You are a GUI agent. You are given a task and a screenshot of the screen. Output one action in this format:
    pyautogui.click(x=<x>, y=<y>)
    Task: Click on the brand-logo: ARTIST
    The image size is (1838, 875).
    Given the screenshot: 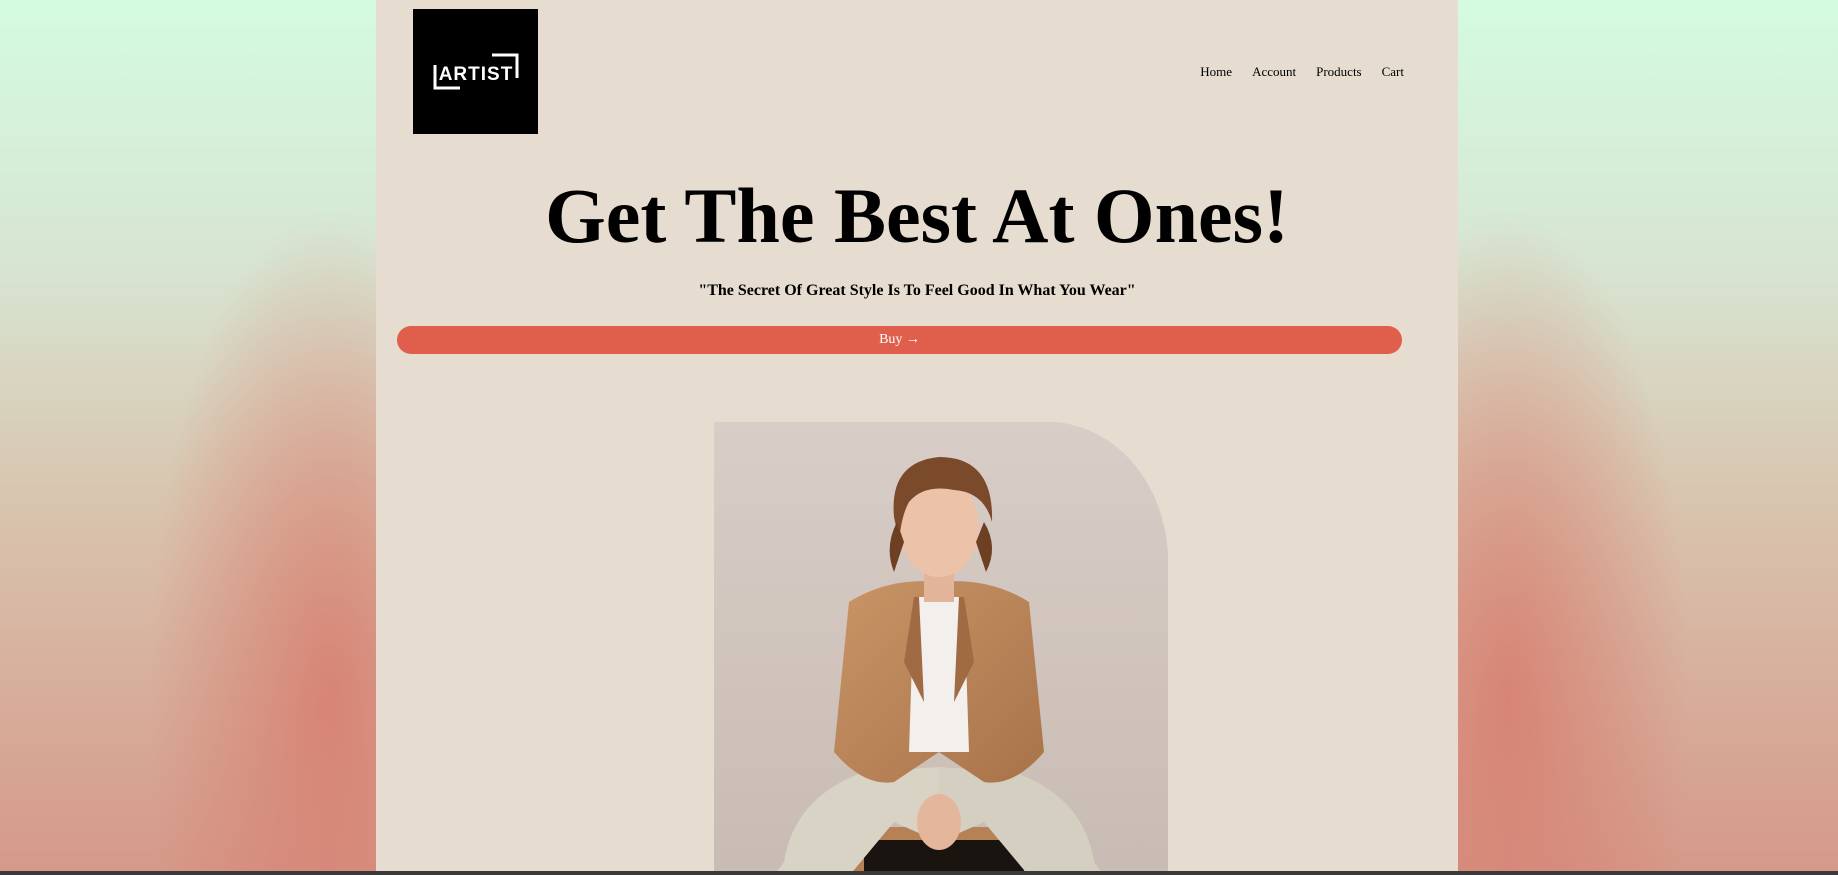 What is the action you would take?
    pyautogui.click(x=475, y=71)
    